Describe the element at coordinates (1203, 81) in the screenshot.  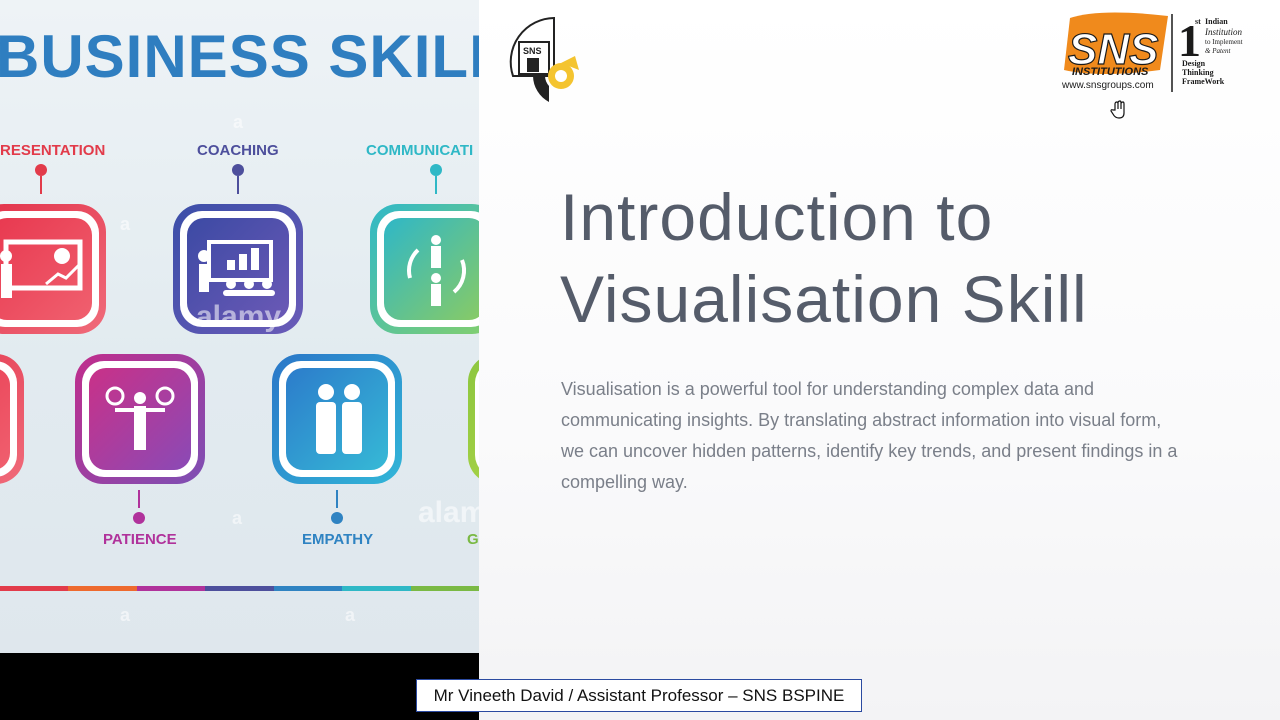
I see `badge-footer: FrameWork` at that location.